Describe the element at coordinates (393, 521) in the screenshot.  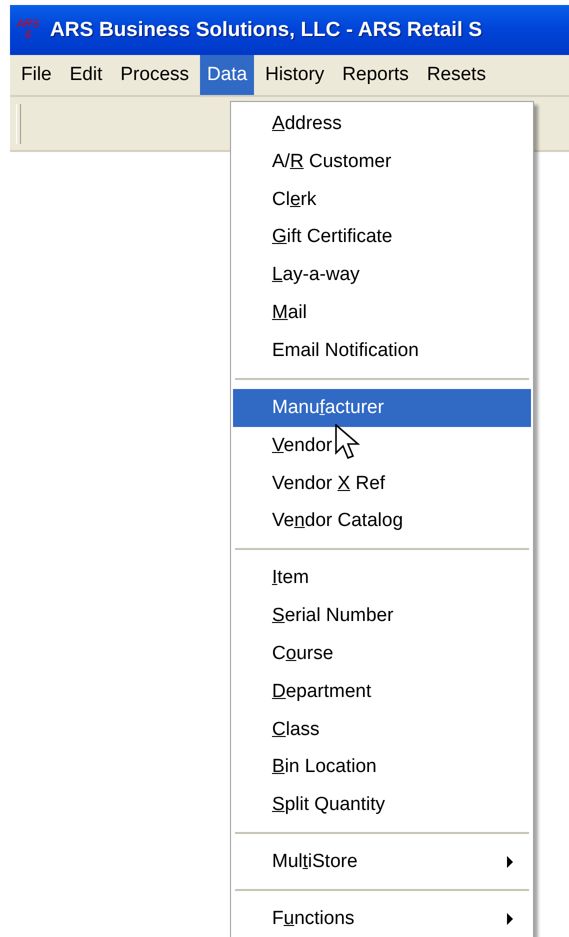
I see `menu-item: Vendor Catalog` at that location.